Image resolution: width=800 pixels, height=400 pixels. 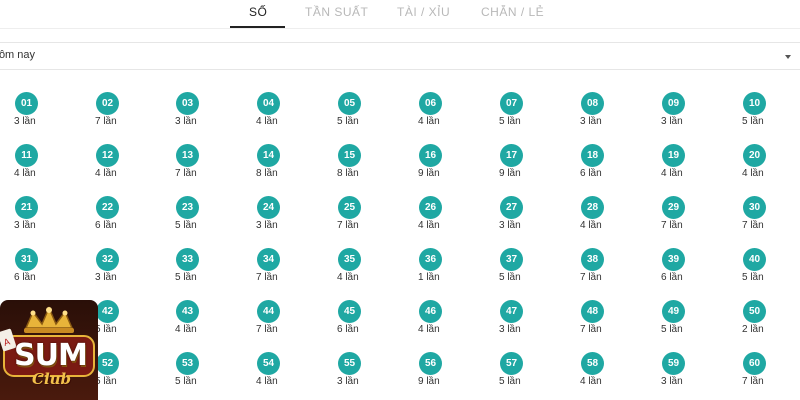 I want to click on number-cell: 36 1 lần, so click(x=438, y=270).